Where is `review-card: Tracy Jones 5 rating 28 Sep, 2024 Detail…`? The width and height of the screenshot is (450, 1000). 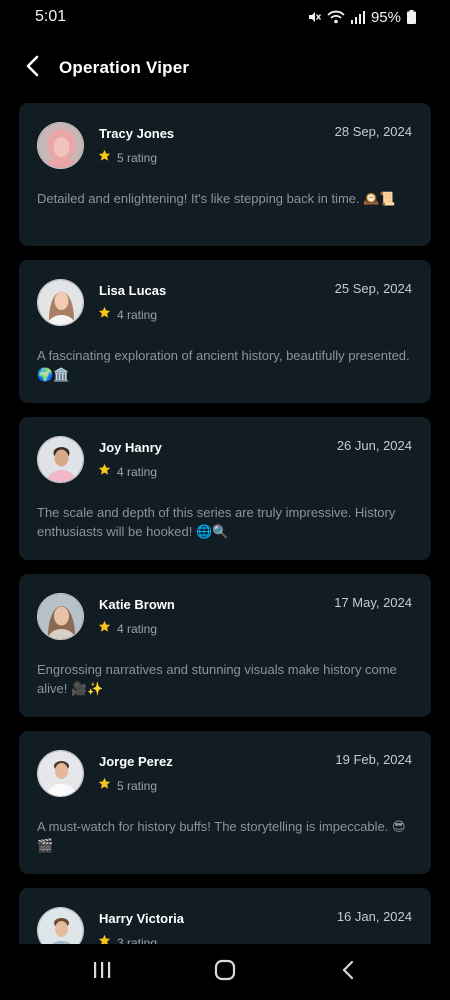 review-card: Tracy Jones 5 rating 28 Sep, 2024 Detail… is located at coordinates (225, 174).